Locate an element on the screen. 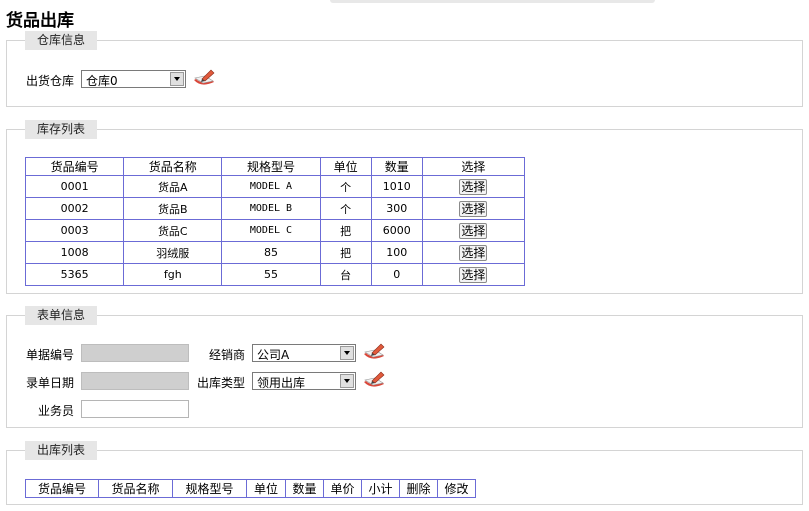 Image resolution: width=809 pixels, height=511 pixels. warehouse-select: 仓库0 is located at coordinates (133, 79).